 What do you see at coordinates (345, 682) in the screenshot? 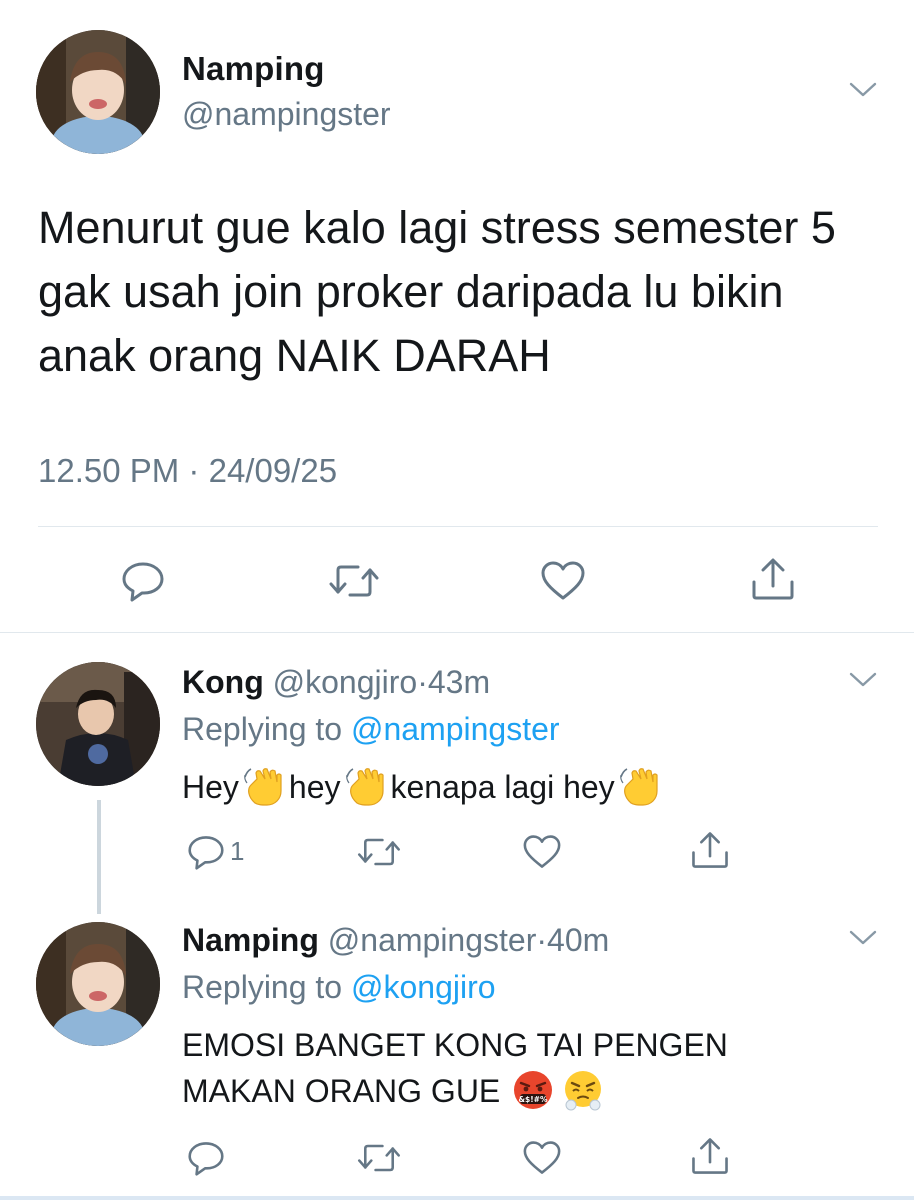
I see `reply-author-handle: @kongjiro` at bounding box center [345, 682].